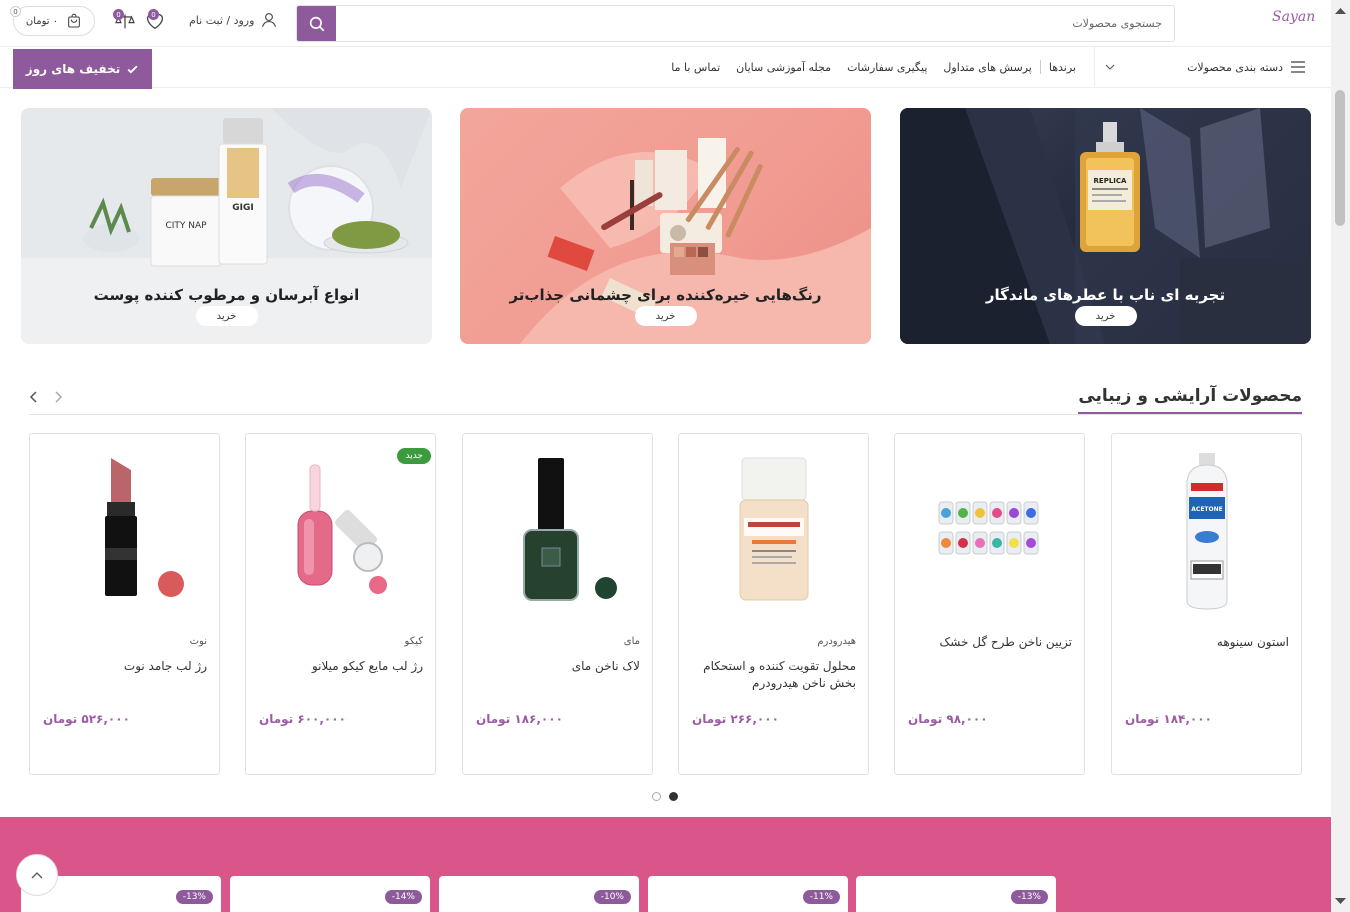  What do you see at coordinates (1105, 295) in the screenshot?
I see `banner-perfume-title: تجربه ای ناب با عطرهای ماندگار` at bounding box center [1105, 295].